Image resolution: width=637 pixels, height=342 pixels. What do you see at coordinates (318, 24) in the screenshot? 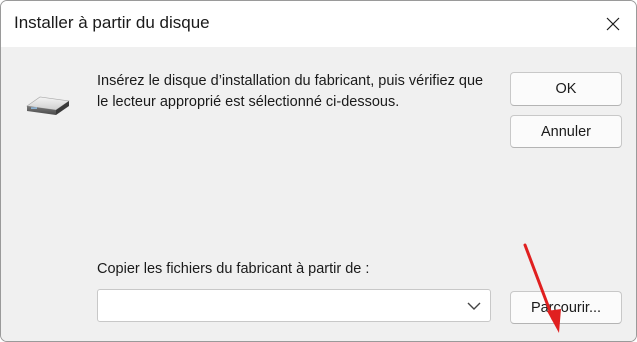
I see `title-bar: Installer à partir du disque` at bounding box center [318, 24].